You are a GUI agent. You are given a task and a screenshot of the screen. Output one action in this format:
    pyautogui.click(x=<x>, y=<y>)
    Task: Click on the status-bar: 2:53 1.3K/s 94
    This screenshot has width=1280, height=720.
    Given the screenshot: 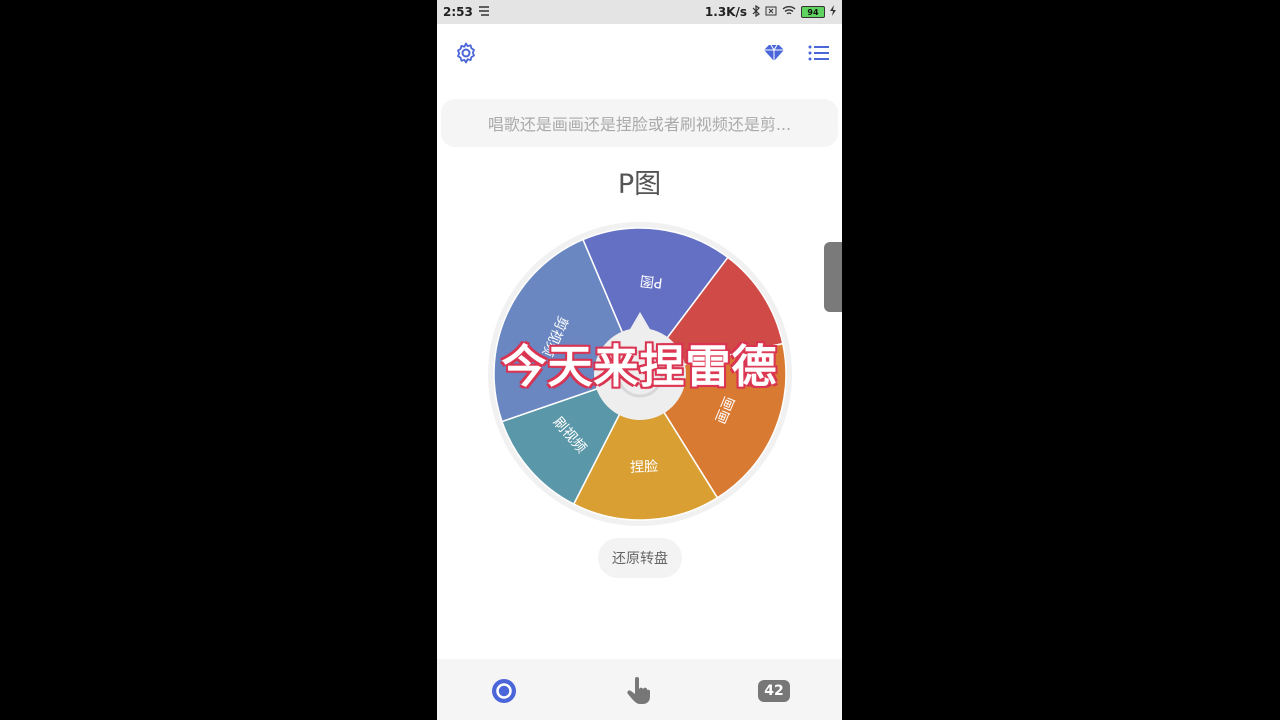 What is the action you would take?
    pyautogui.click(x=639, y=12)
    